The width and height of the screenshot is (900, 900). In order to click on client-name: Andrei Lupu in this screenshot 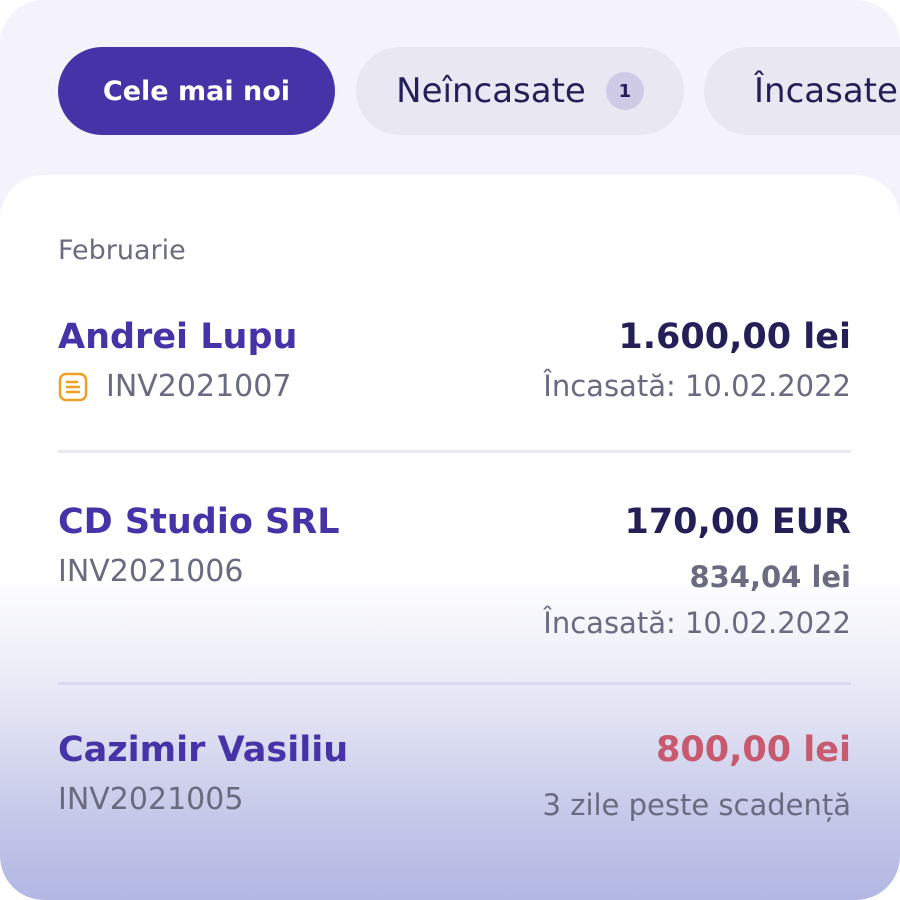, I will do `click(178, 337)`.